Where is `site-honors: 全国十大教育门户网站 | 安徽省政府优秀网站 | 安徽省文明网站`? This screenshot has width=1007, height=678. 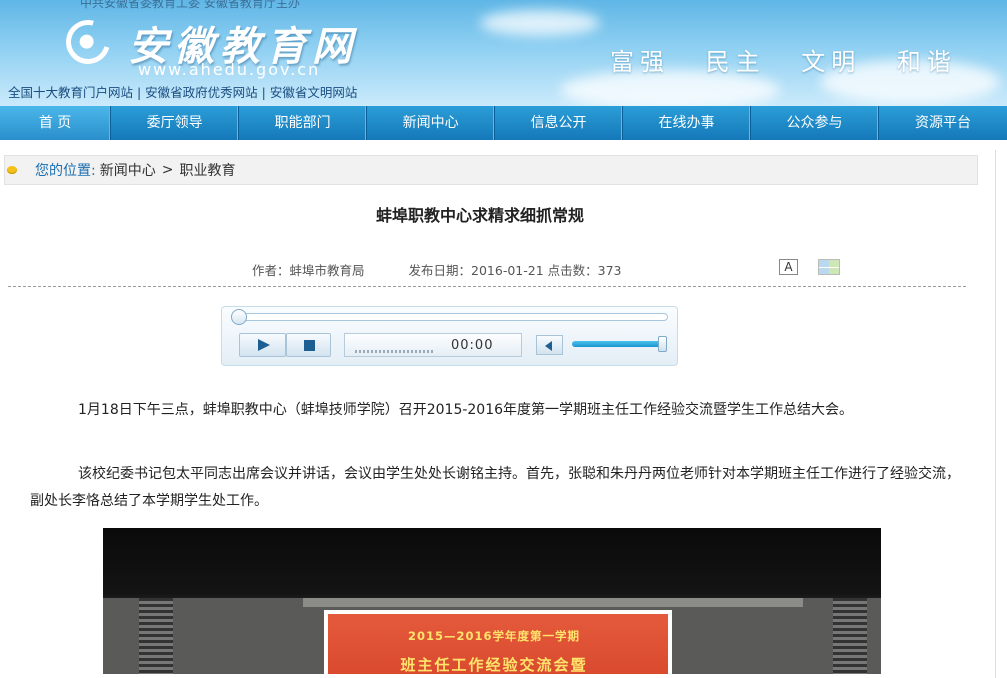 site-honors: 全国十大教育门户网站 | 安徽省政府优秀网站 | 安徽省文明网站 is located at coordinates (183, 92).